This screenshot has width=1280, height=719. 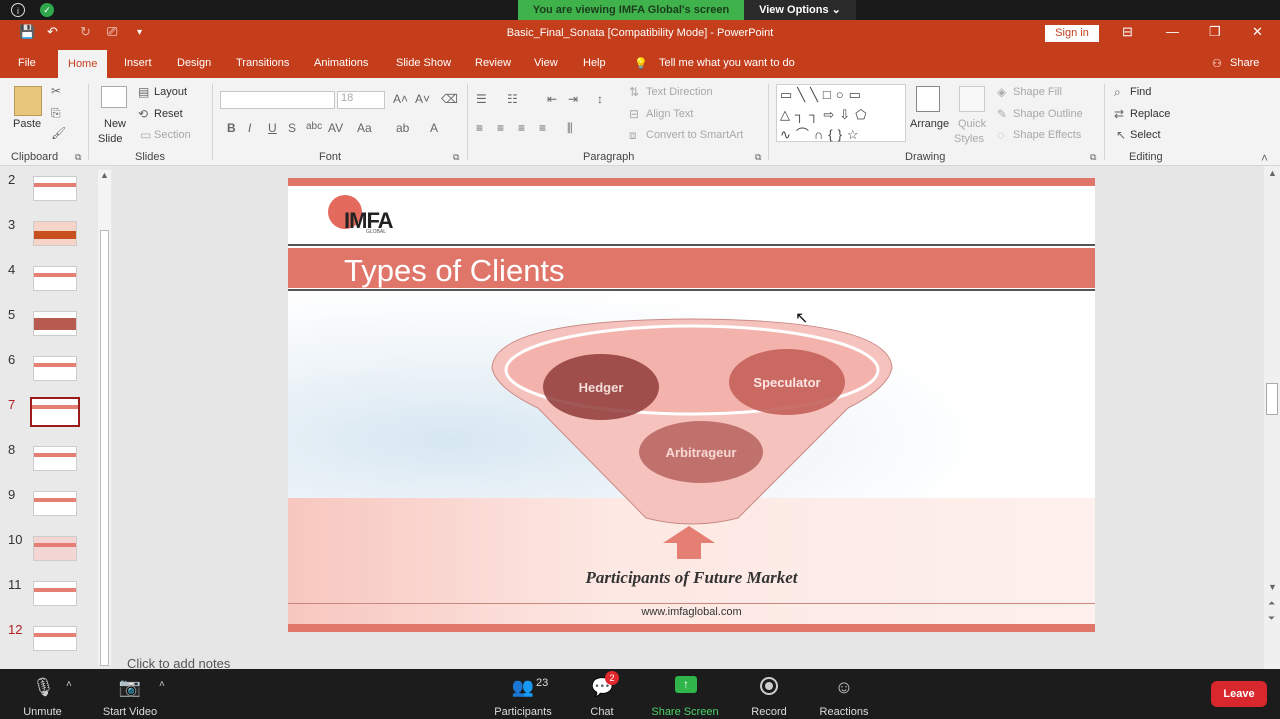 What do you see at coordinates (670, 114) in the screenshot?
I see `align-text-button: Align Text` at bounding box center [670, 114].